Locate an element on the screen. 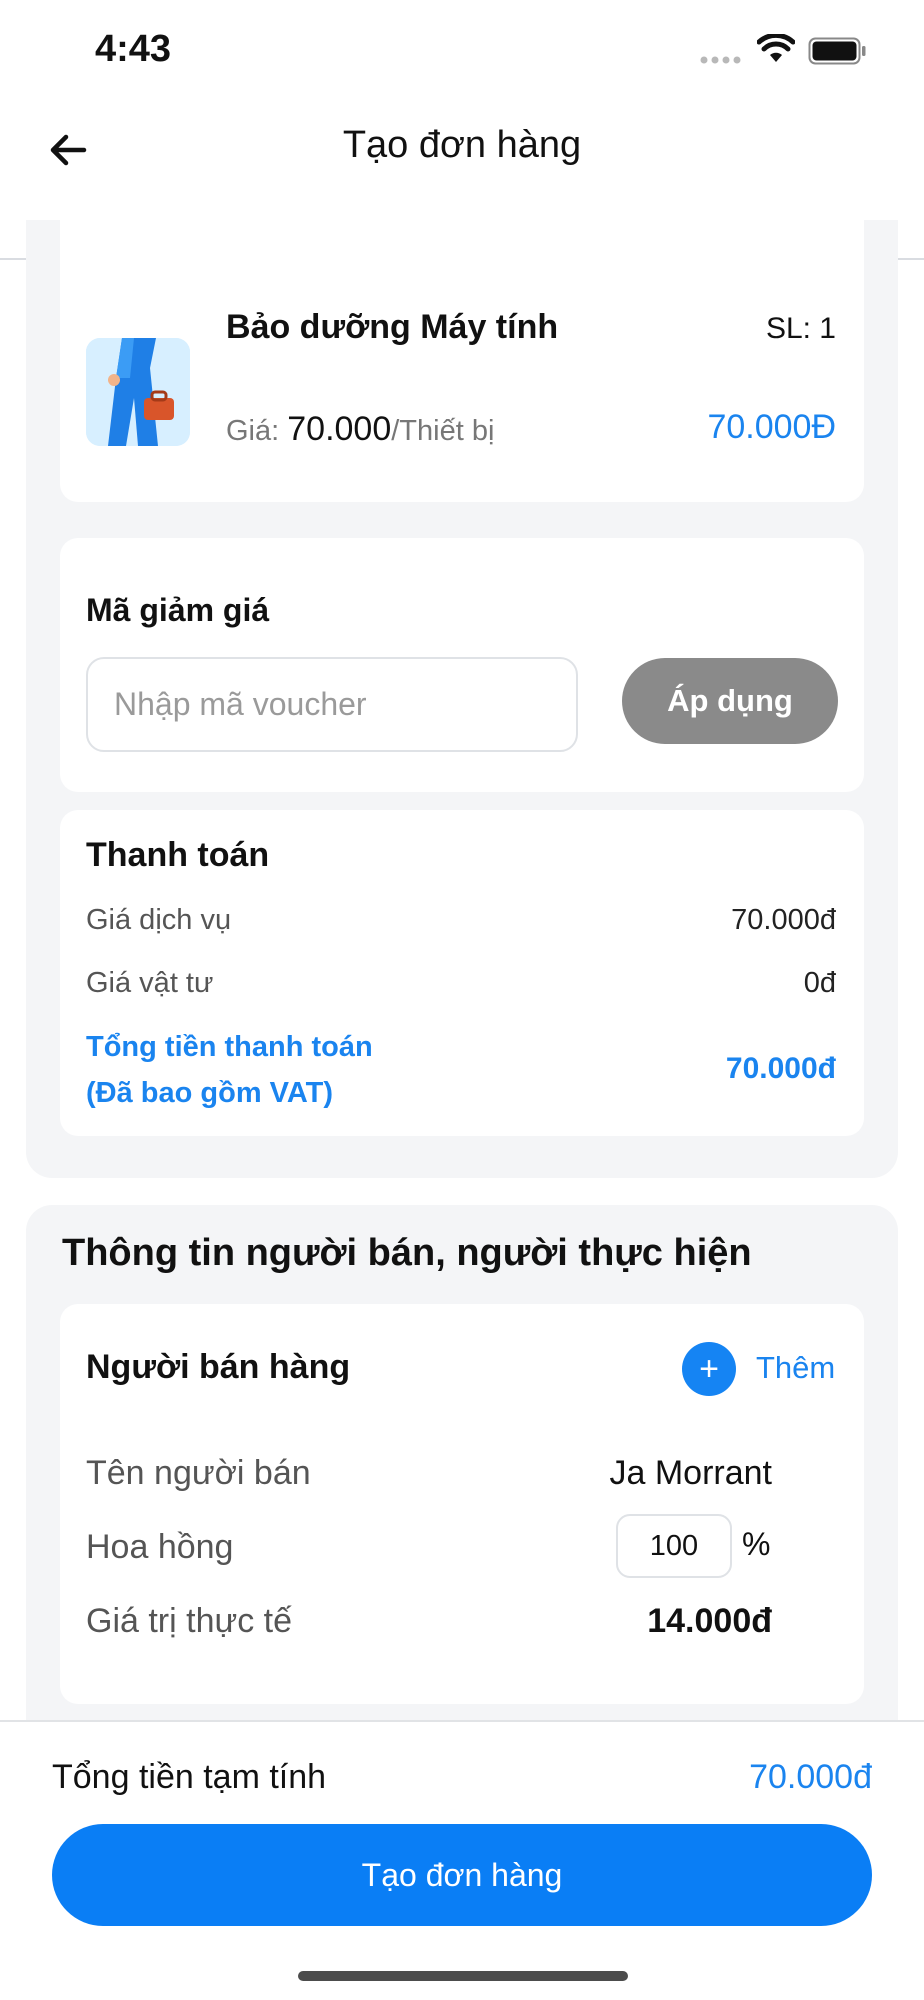 This screenshot has width=924, height=2000. voucher-input is located at coordinates (332, 704).